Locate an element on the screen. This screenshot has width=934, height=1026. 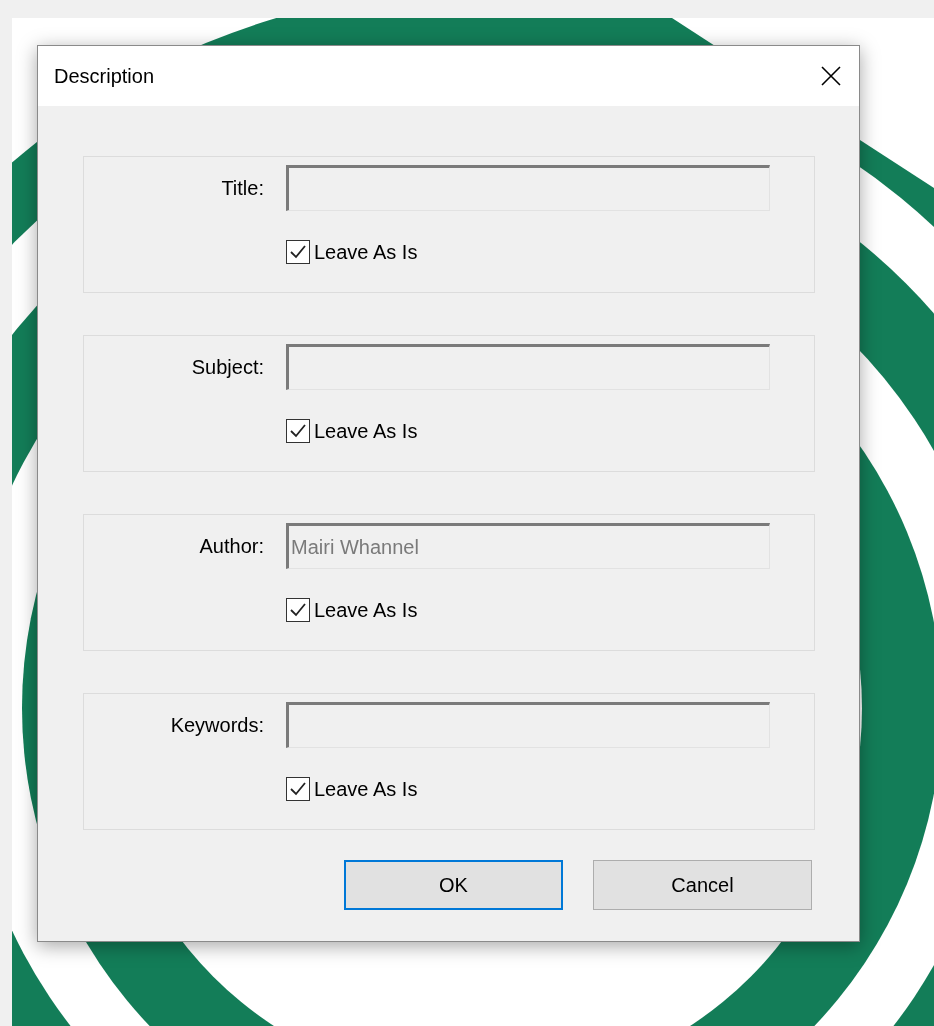
field-label: Author: is located at coordinates (231, 546).